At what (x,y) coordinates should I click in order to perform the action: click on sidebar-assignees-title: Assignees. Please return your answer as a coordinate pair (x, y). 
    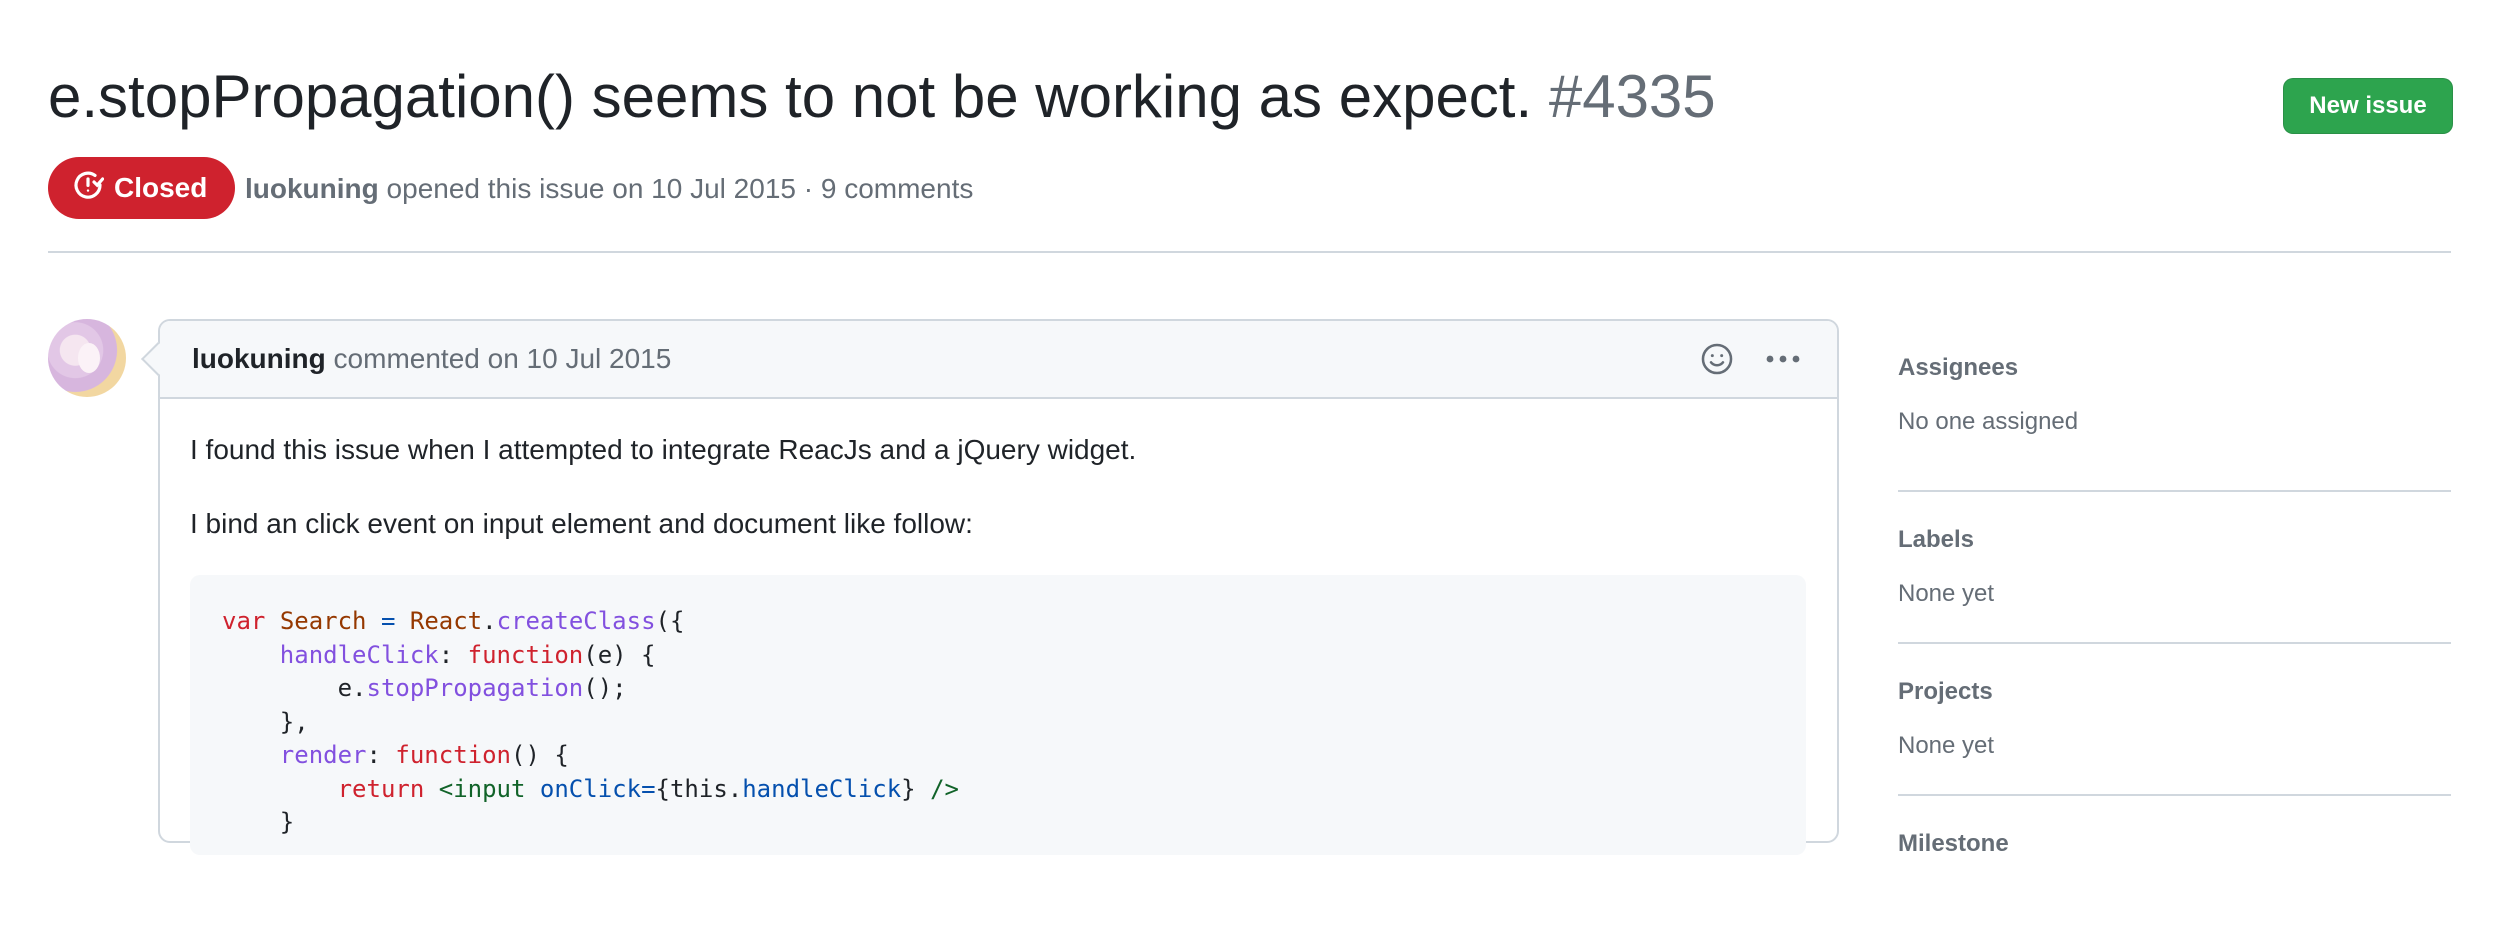
    Looking at the image, I should click on (2174, 361).